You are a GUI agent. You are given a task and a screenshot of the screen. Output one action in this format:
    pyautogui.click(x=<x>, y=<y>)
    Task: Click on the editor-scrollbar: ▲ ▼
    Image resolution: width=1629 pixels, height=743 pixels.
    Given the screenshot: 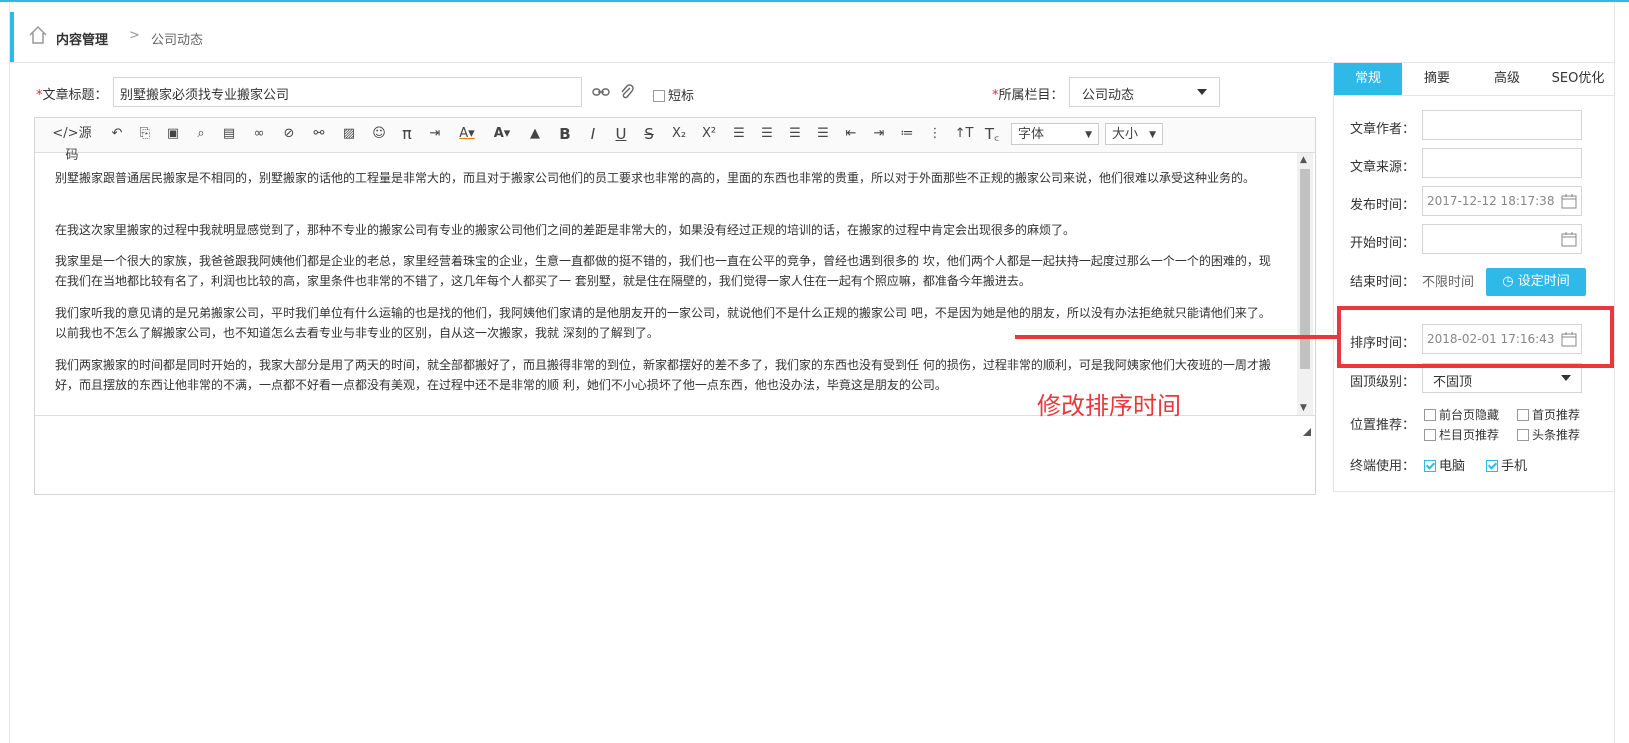 What is the action you would take?
    pyautogui.click(x=1305, y=284)
    